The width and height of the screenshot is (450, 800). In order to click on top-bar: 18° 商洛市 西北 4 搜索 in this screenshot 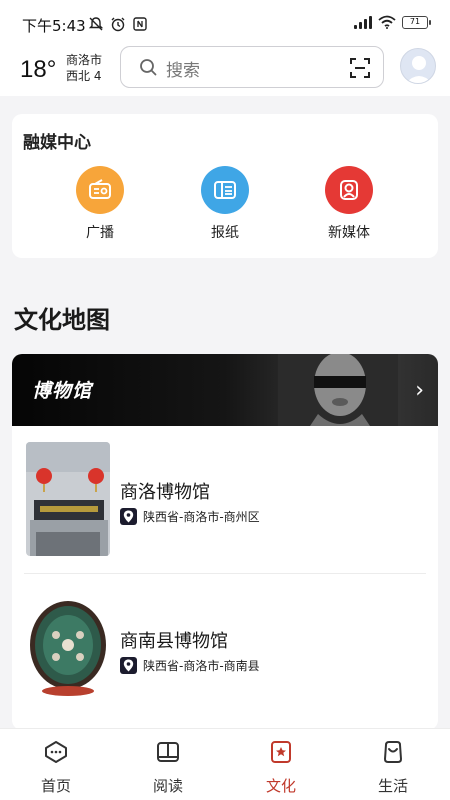, I will do `click(225, 71)`.